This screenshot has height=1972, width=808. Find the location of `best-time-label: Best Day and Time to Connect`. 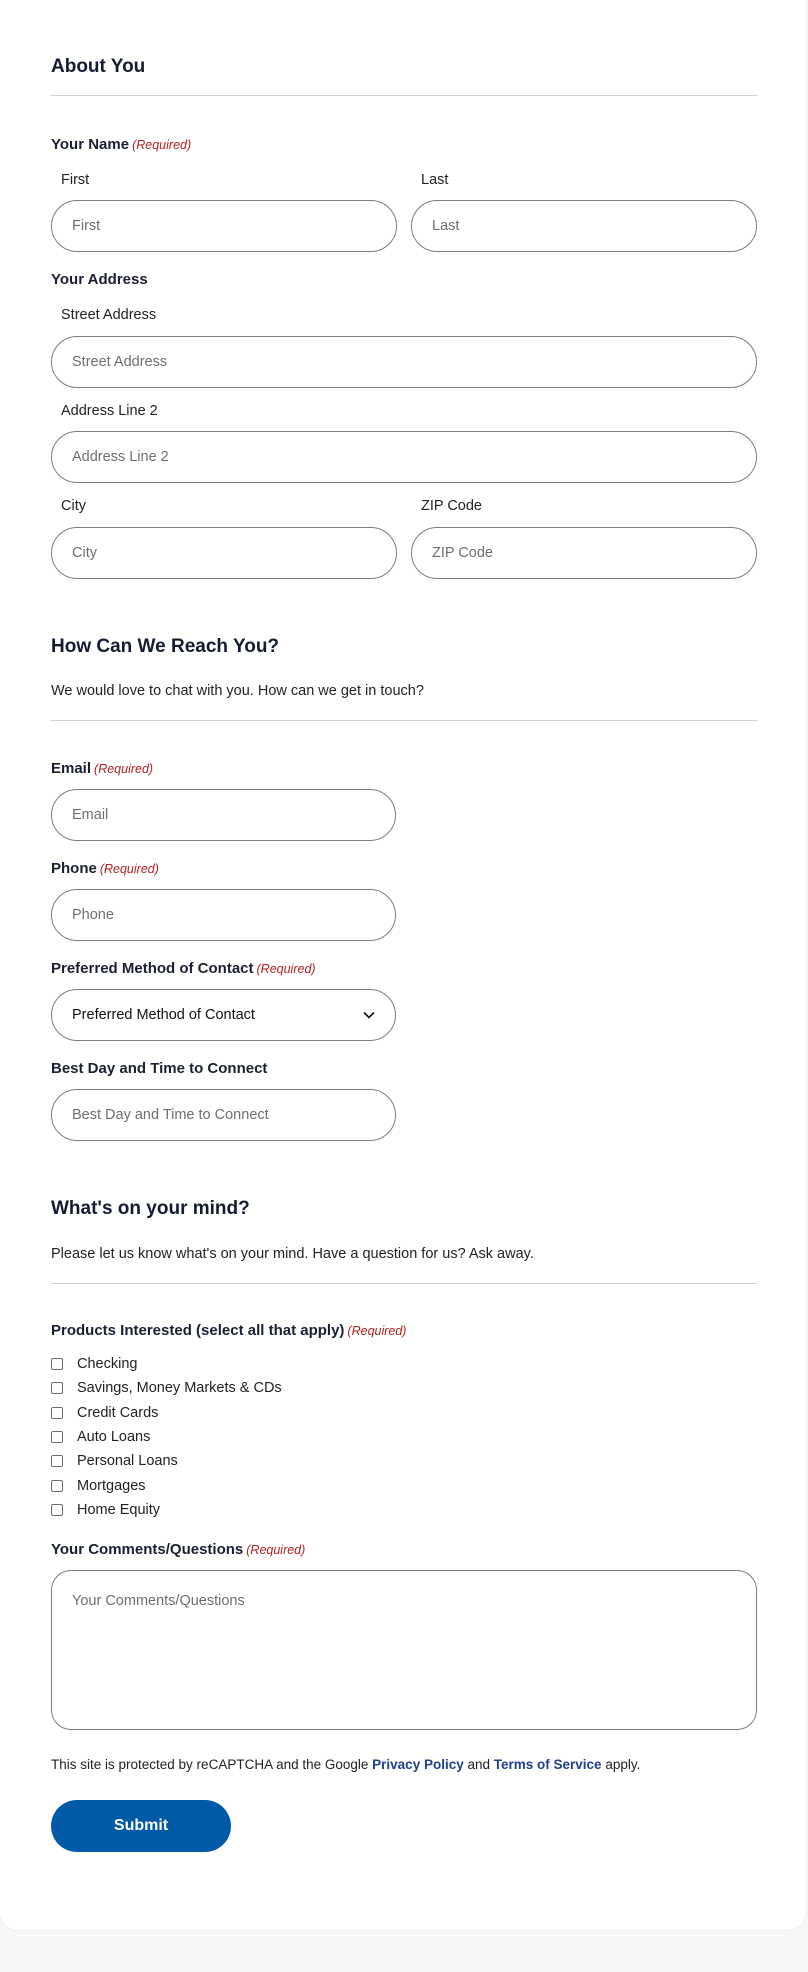

best-time-label: Best Day and Time to Connect is located at coordinates (159, 1068).